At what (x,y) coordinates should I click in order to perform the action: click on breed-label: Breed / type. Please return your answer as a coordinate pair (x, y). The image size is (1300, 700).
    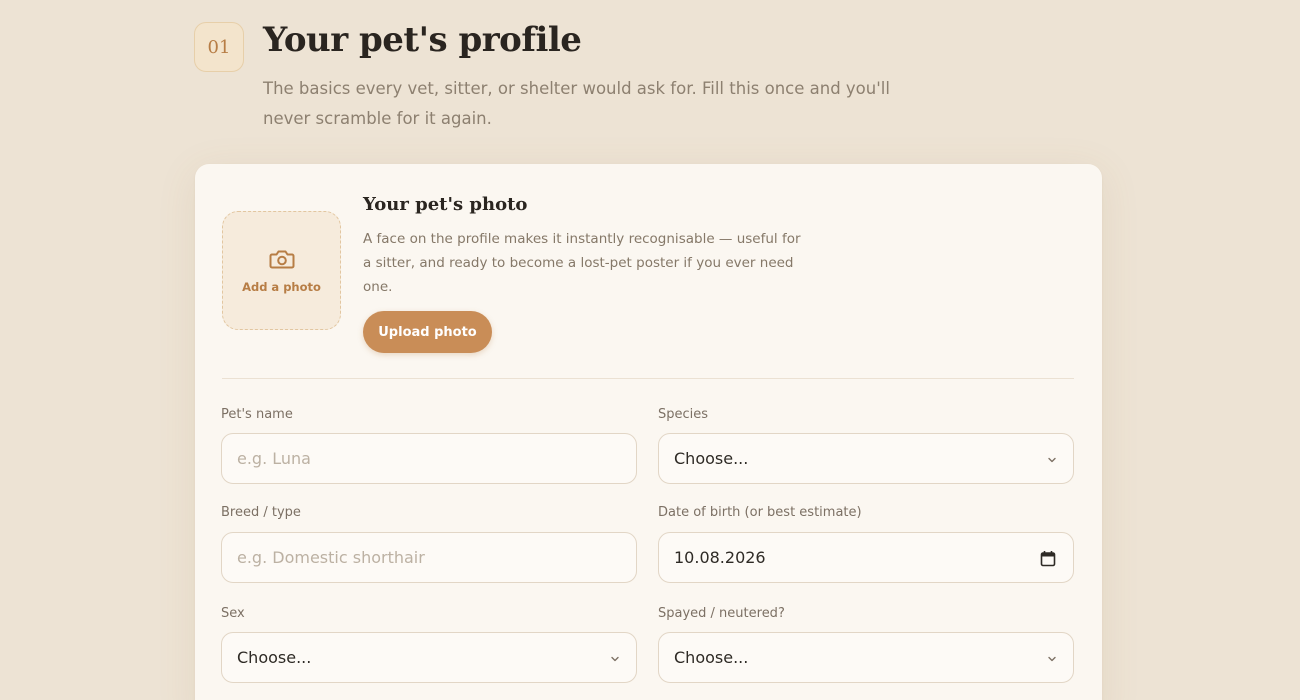
    Looking at the image, I should click on (261, 512).